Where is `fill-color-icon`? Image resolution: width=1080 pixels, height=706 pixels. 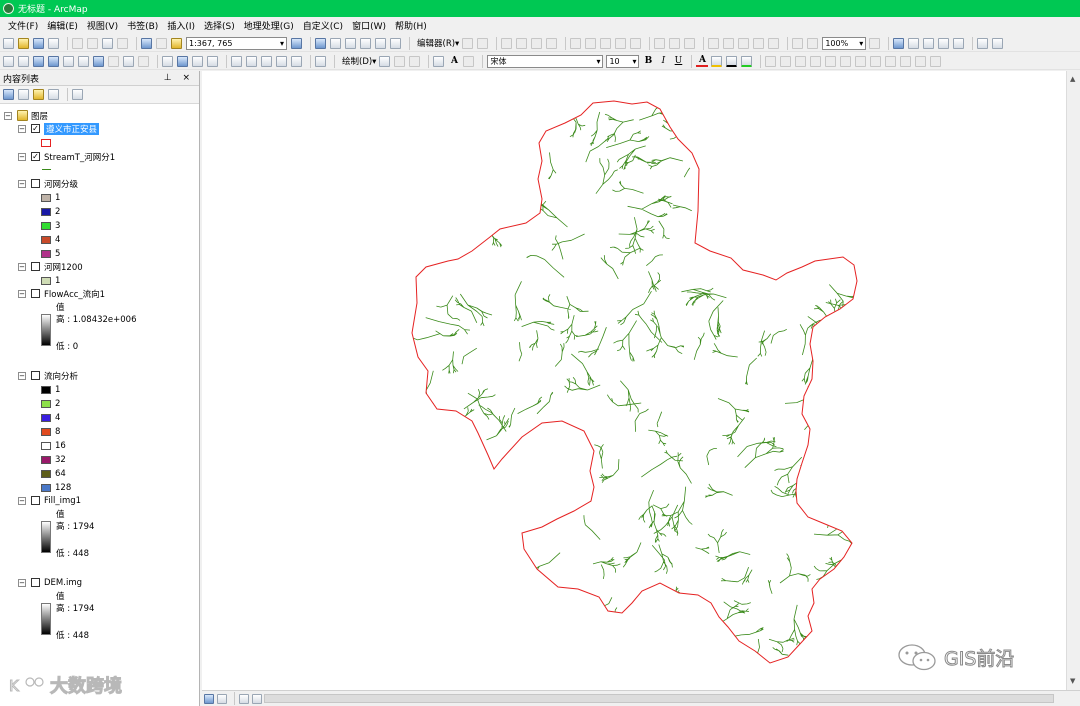 fill-color-icon is located at coordinates (717, 61).